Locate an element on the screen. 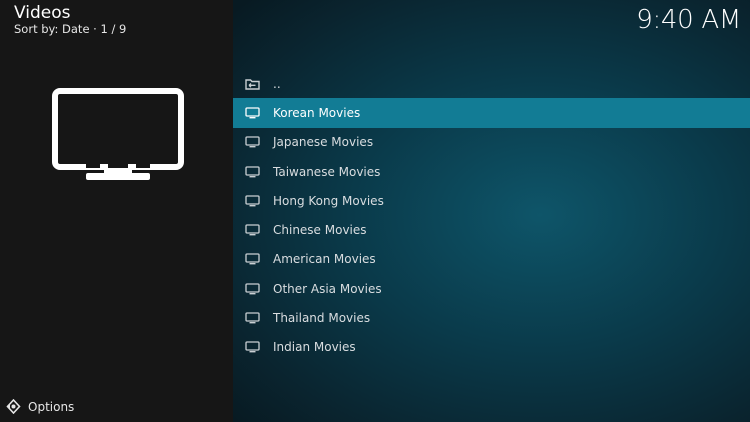 The height and width of the screenshot is (422, 750). list-item-label: Indian Movies is located at coordinates (314, 347).